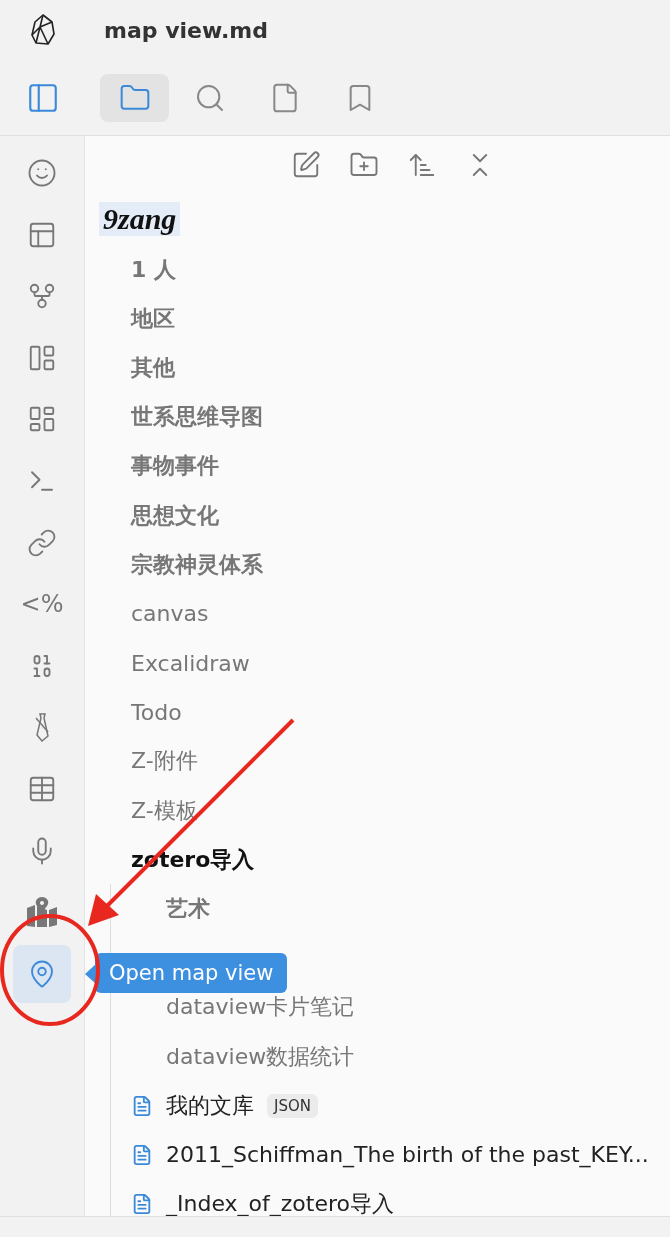 The image size is (670, 1237). What do you see at coordinates (42, 30) in the screenshot?
I see `logo-icon` at bounding box center [42, 30].